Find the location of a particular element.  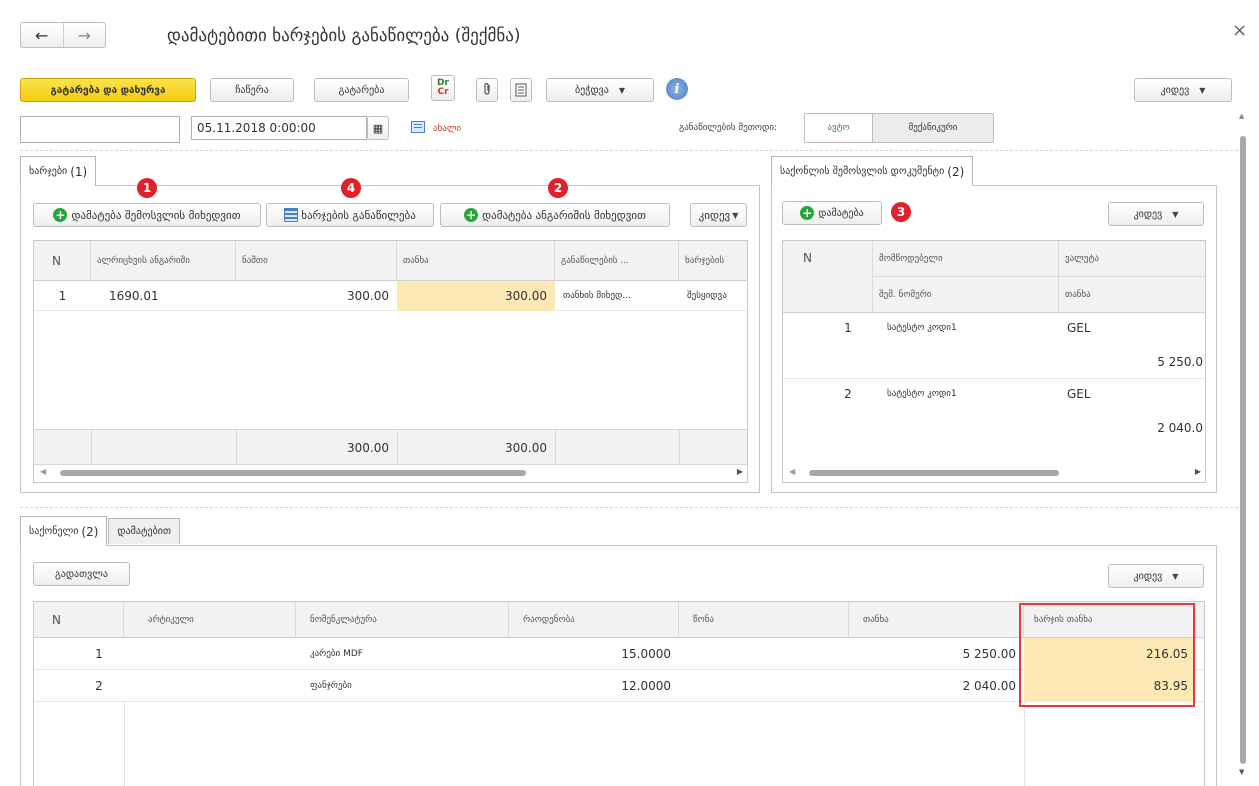

row-supplier: სატესტო კოდი1 is located at coordinates (922, 394).